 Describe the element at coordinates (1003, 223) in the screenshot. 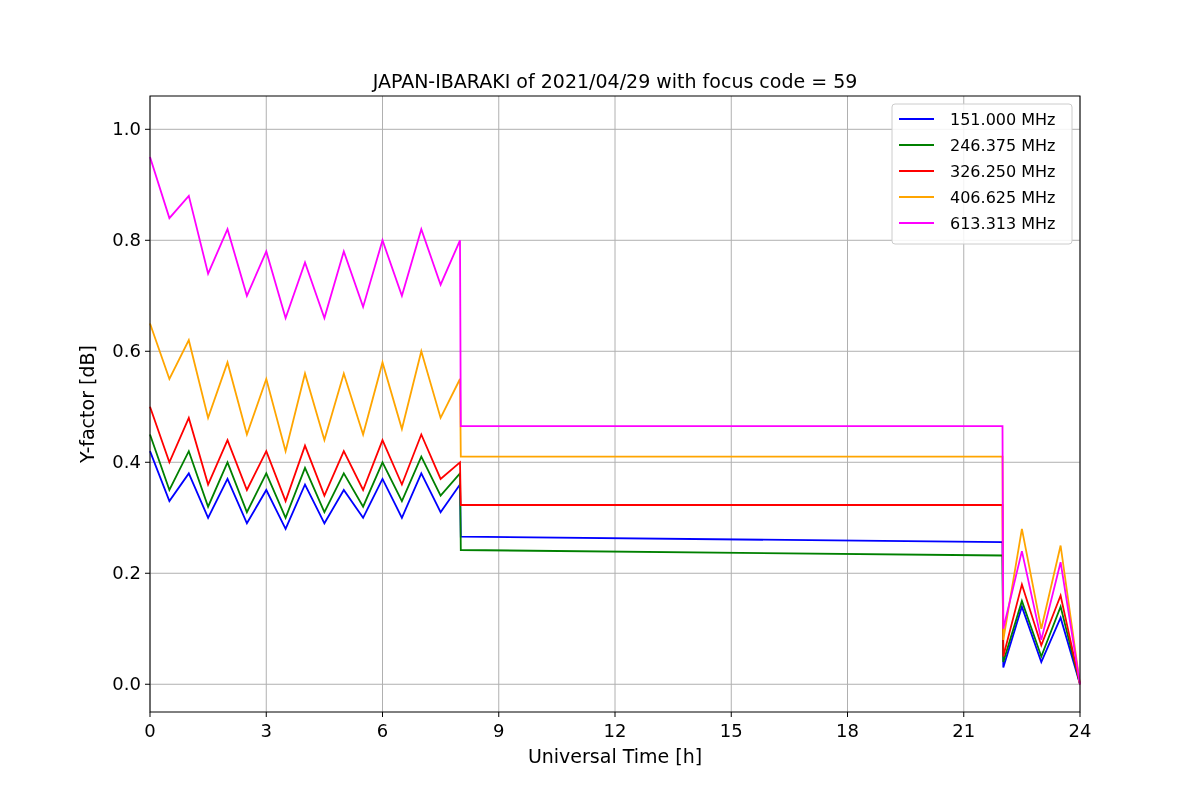

I see `legend-label: 613.313 MHz` at that location.